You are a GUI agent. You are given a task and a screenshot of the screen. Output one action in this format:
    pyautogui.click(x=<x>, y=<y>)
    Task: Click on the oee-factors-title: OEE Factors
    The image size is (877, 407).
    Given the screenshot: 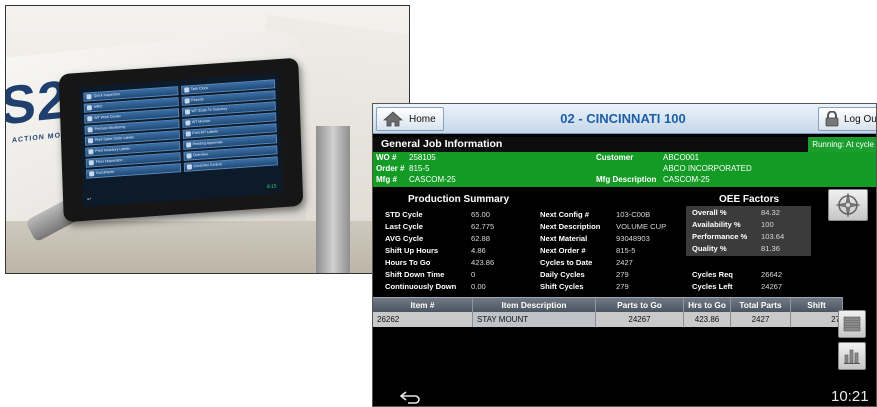 What is the action you would take?
    pyautogui.click(x=749, y=199)
    